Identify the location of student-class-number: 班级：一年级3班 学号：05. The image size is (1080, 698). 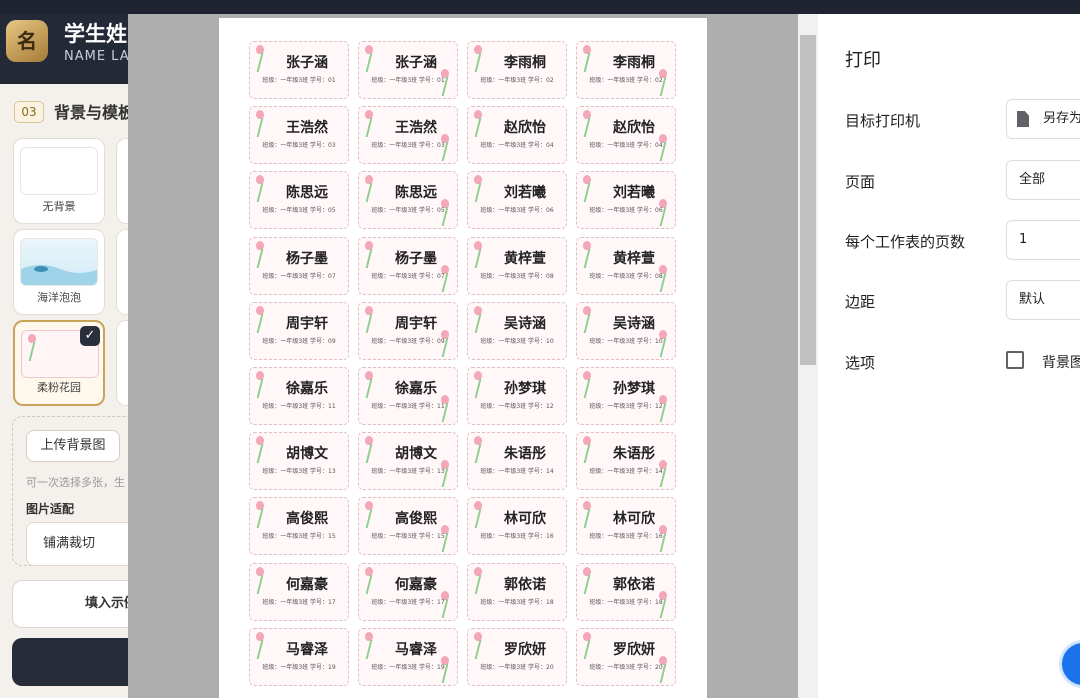
(299, 210).